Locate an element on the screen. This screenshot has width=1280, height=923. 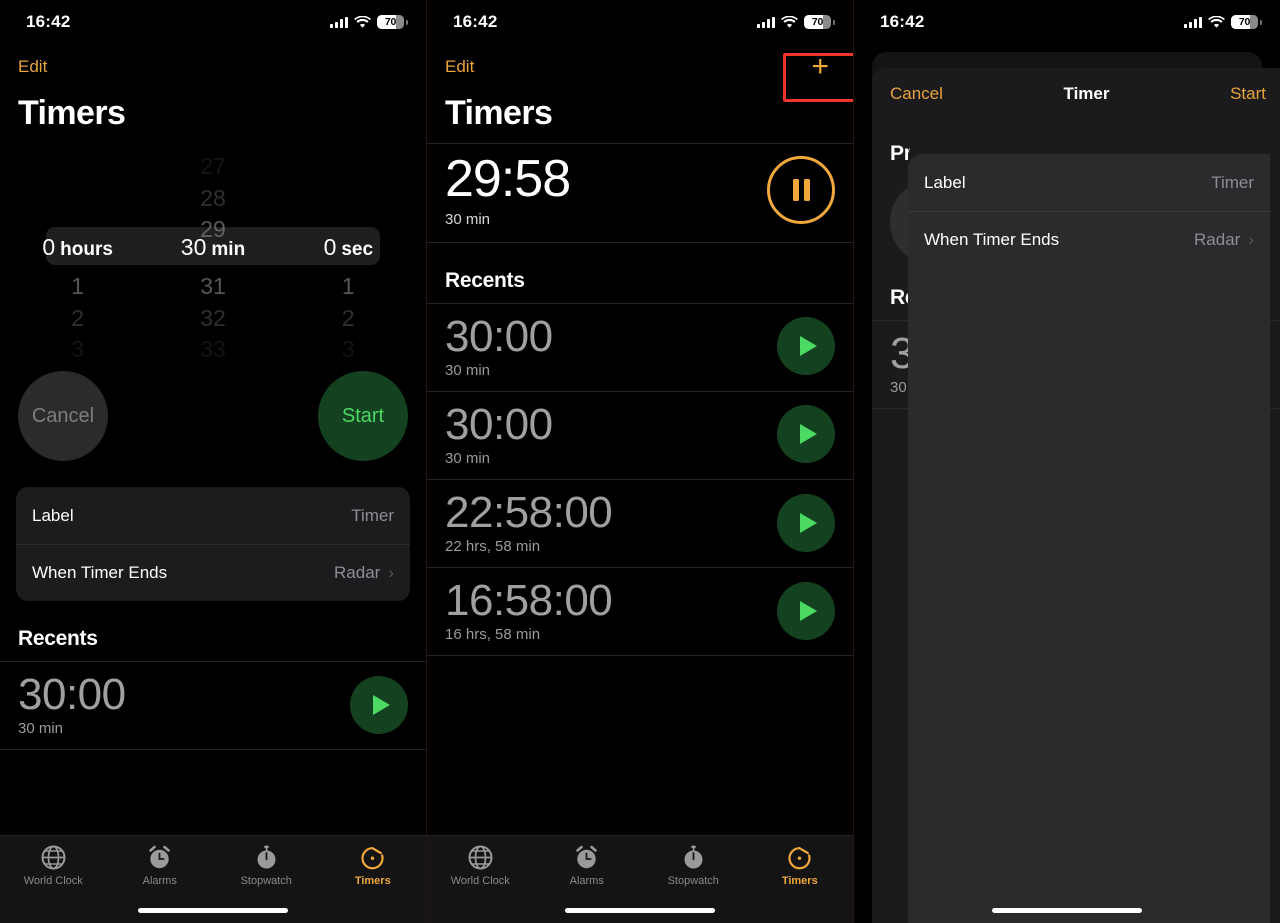
active-timer-row: 29:58 30 min is located at coordinates (640, 193).